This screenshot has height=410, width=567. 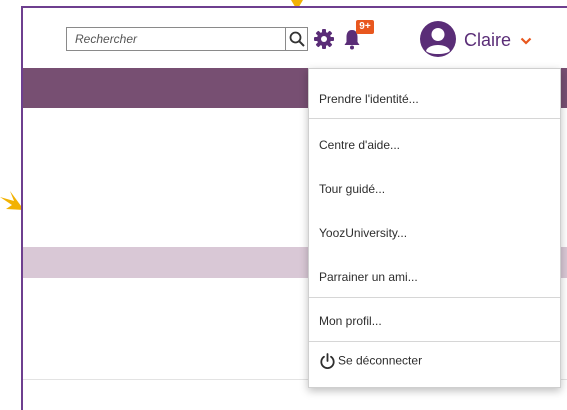 I want to click on search-icon, so click(x=297, y=39).